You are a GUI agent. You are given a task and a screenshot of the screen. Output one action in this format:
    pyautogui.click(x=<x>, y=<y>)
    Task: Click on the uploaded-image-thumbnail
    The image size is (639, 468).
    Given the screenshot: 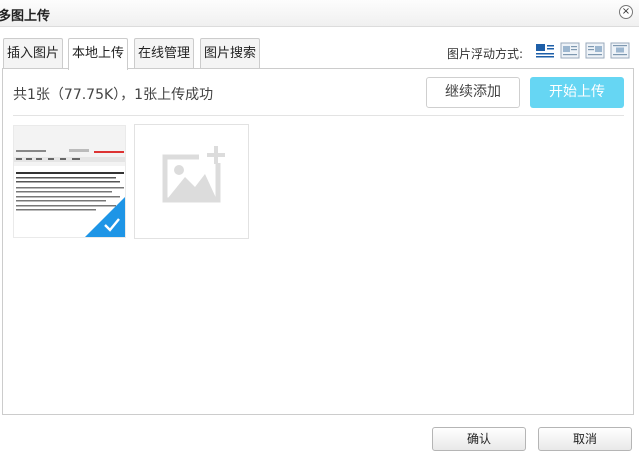 What is the action you would take?
    pyautogui.click(x=69, y=181)
    